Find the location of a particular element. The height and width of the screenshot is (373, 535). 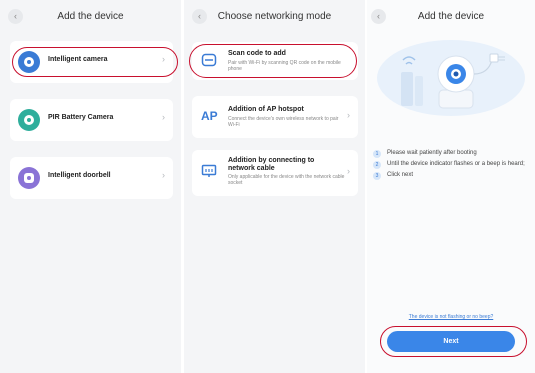

step-number: 2 is located at coordinates (377, 165).